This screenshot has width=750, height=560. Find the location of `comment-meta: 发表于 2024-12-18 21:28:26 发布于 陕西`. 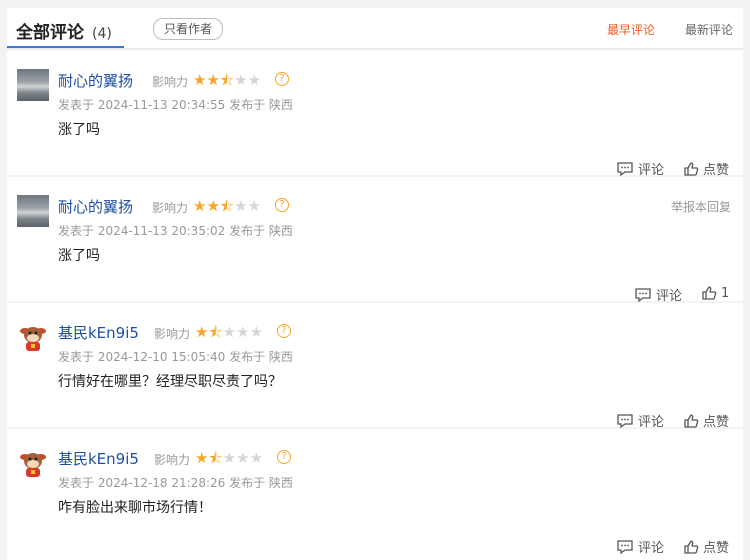

comment-meta: 发表于 2024-12-18 21:28:26 发布于 陕西 is located at coordinates (175, 483).